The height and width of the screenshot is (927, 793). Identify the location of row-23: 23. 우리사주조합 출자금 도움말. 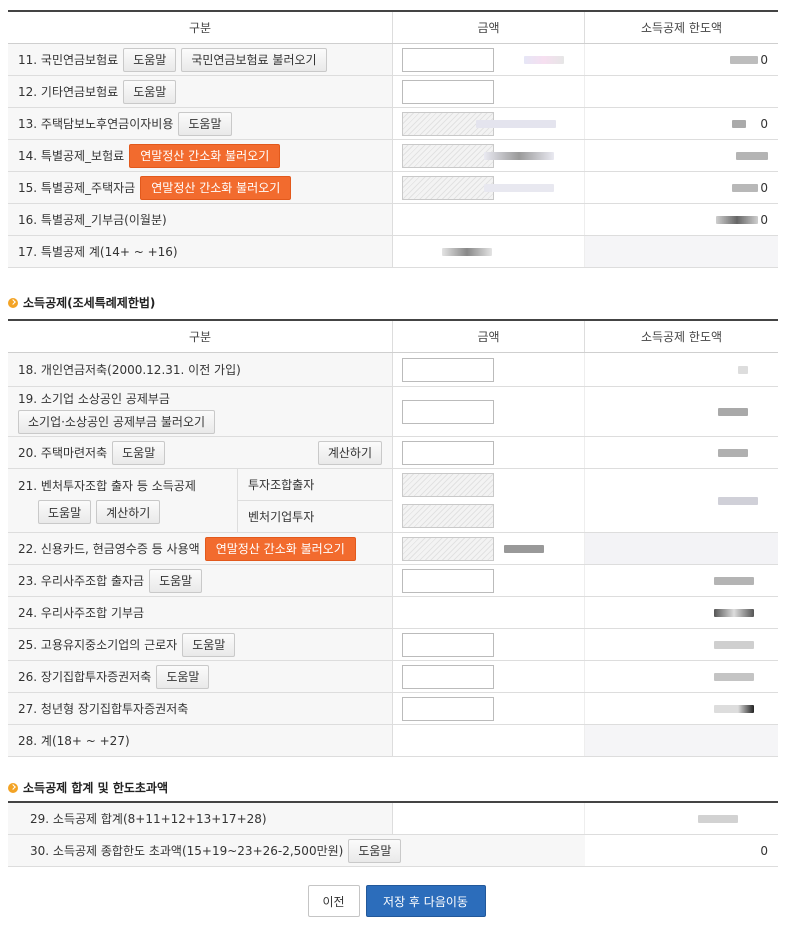
(393, 581).